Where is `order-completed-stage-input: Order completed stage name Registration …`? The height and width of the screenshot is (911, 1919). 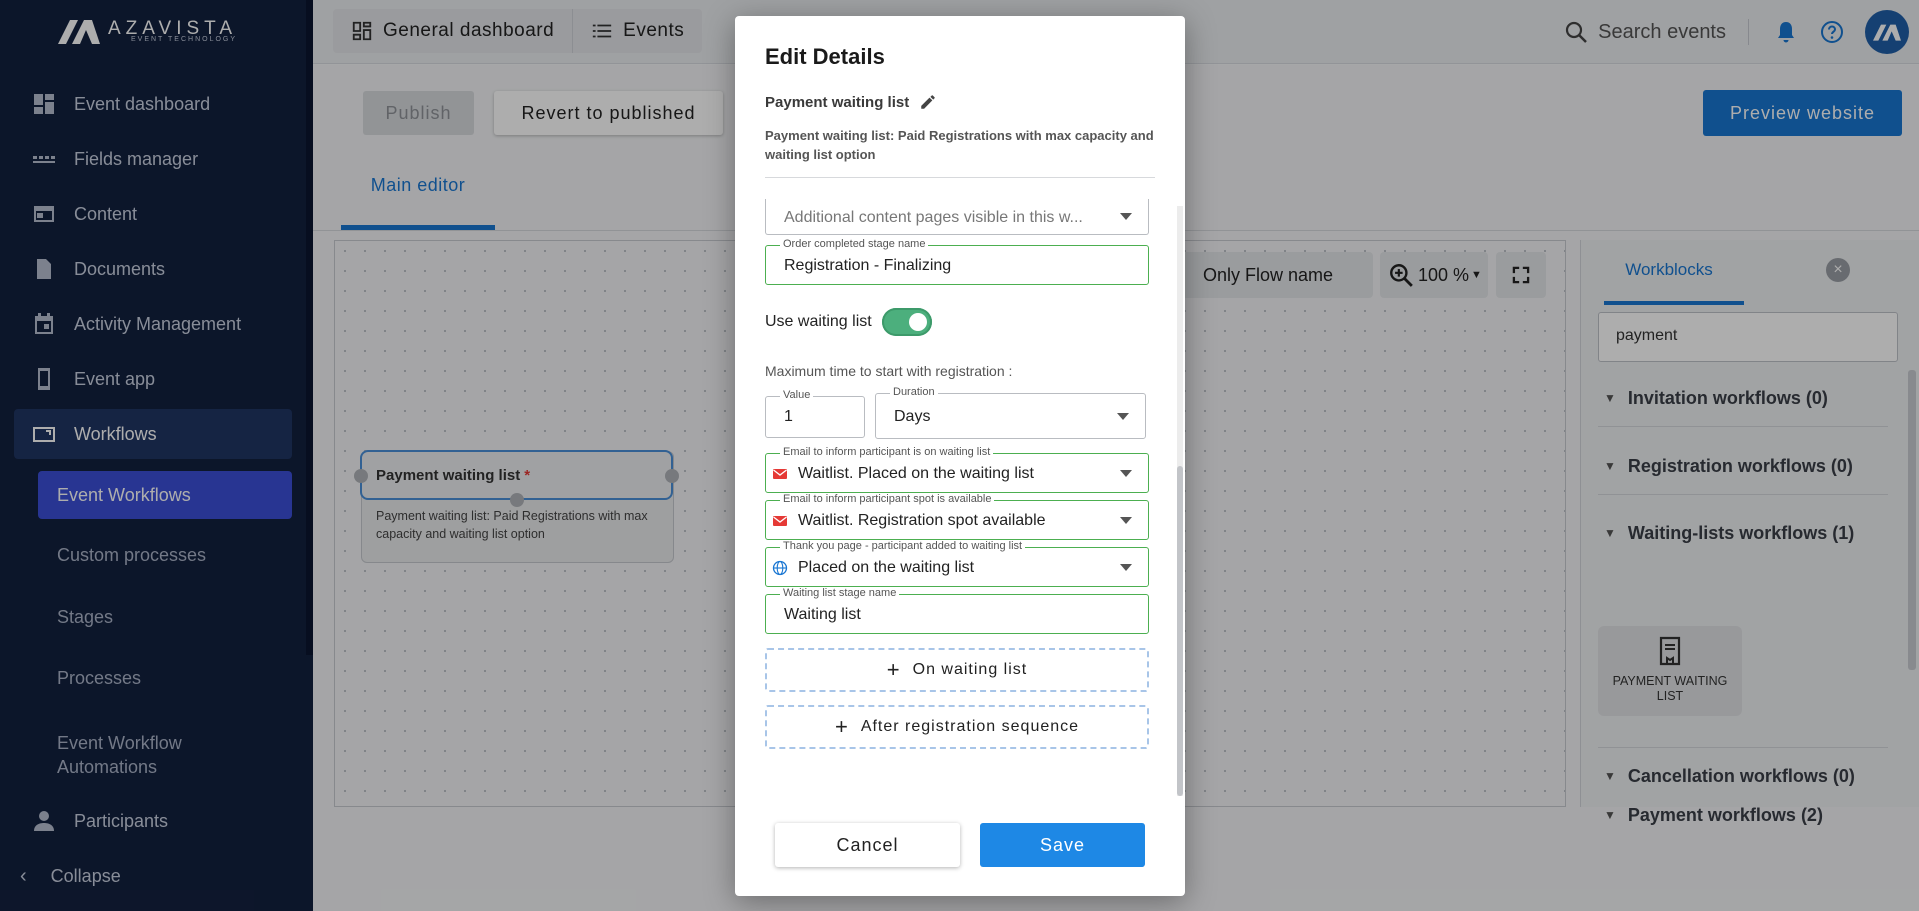
order-completed-stage-input: Order completed stage name Registration … is located at coordinates (957, 261).